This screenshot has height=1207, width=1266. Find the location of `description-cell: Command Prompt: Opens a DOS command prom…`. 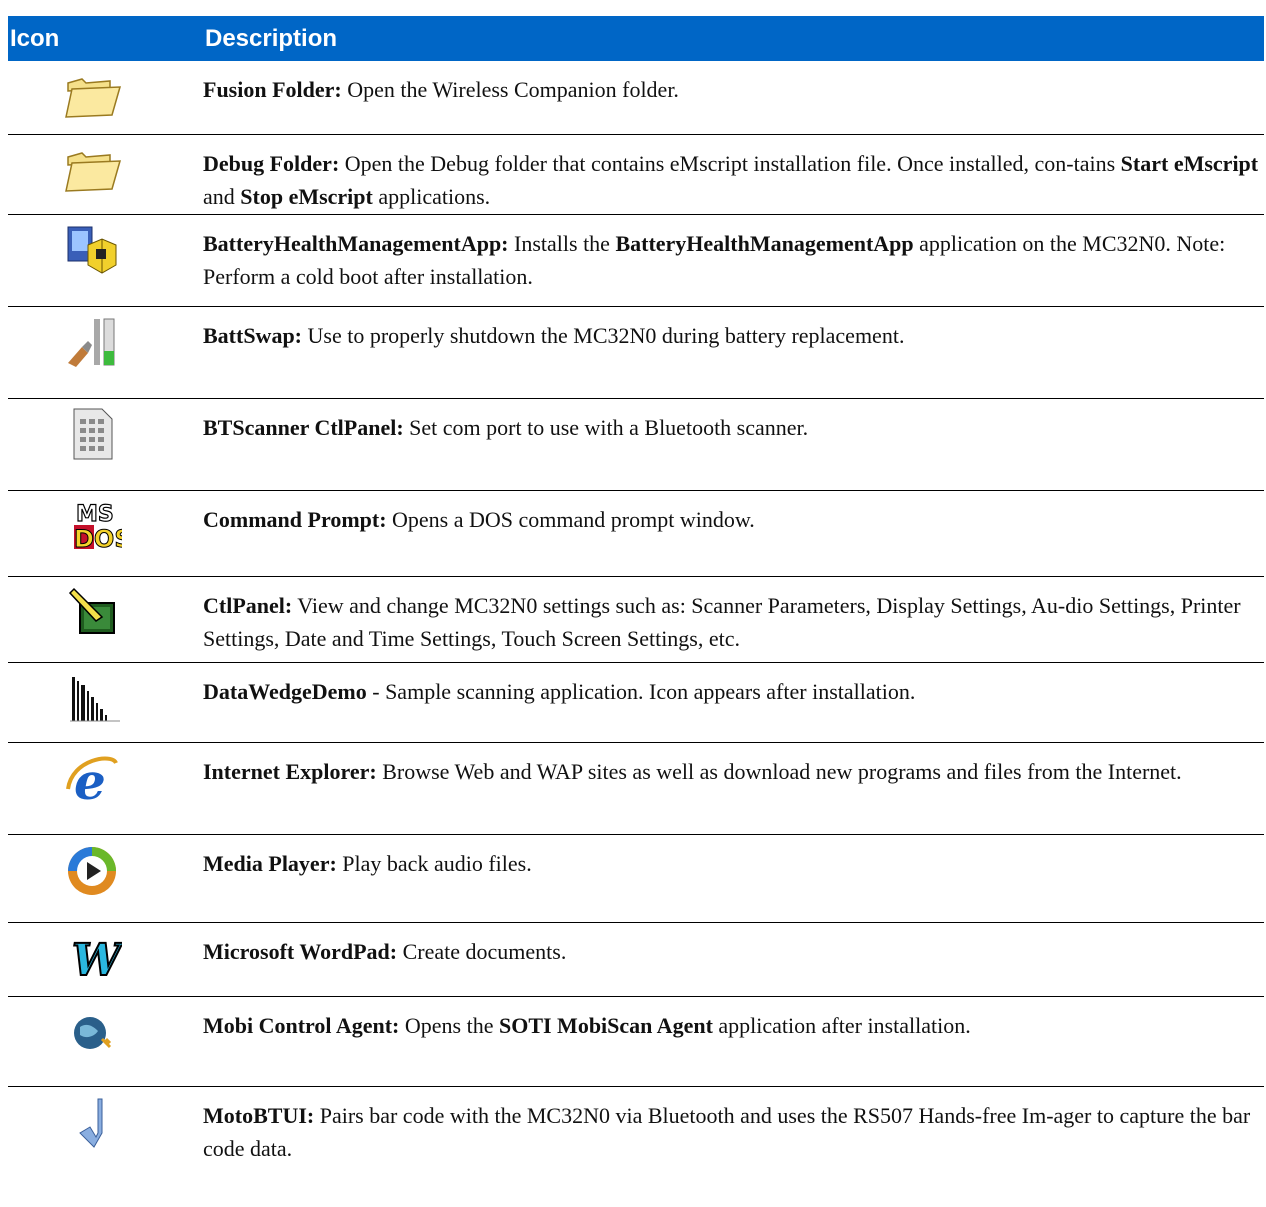

description-cell: Command Prompt: Opens a DOS command prom… is located at coordinates (733, 533).